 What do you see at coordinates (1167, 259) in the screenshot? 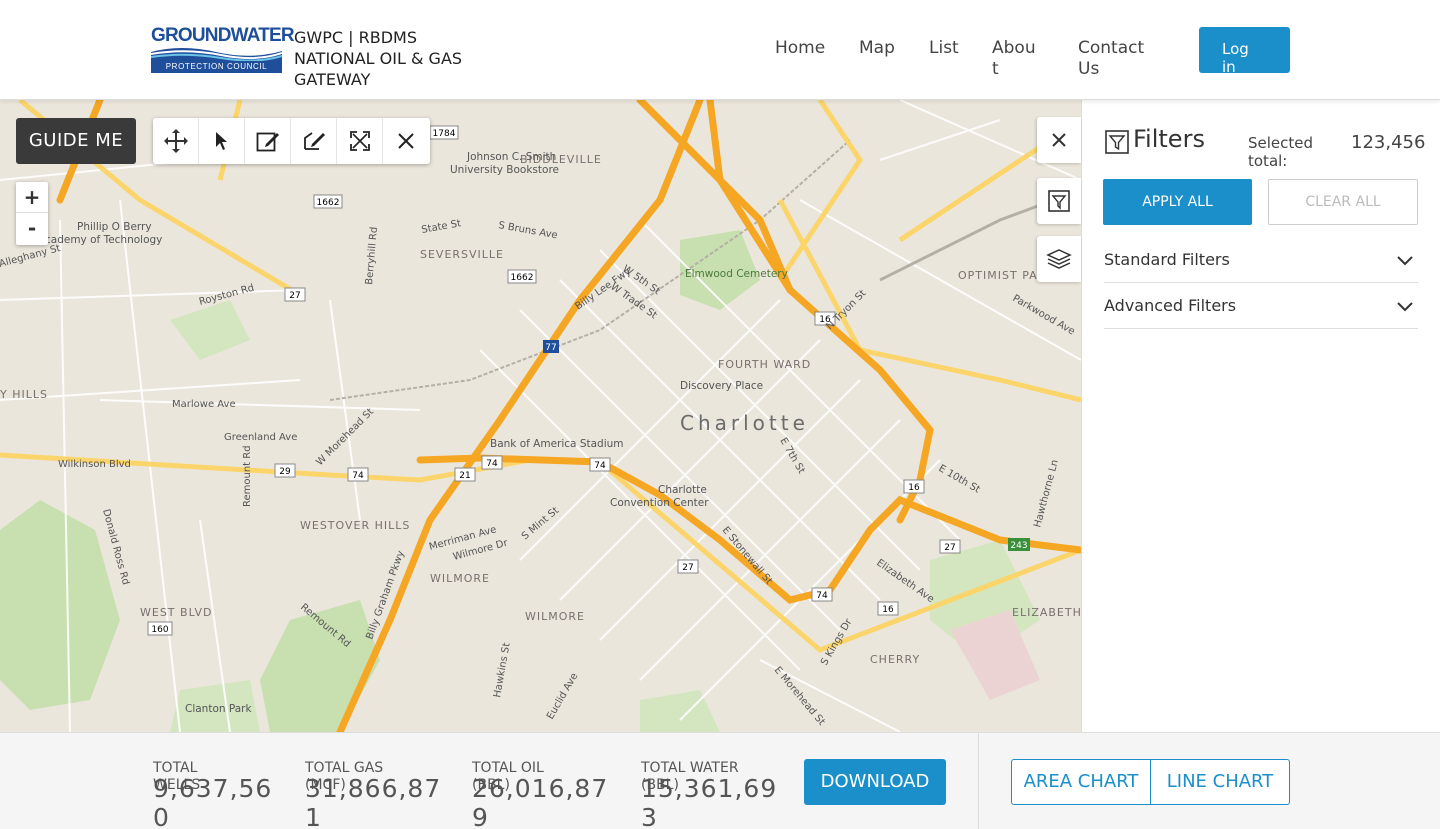
I see `standard-filters-label: Standard Filters` at bounding box center [1167, 259].